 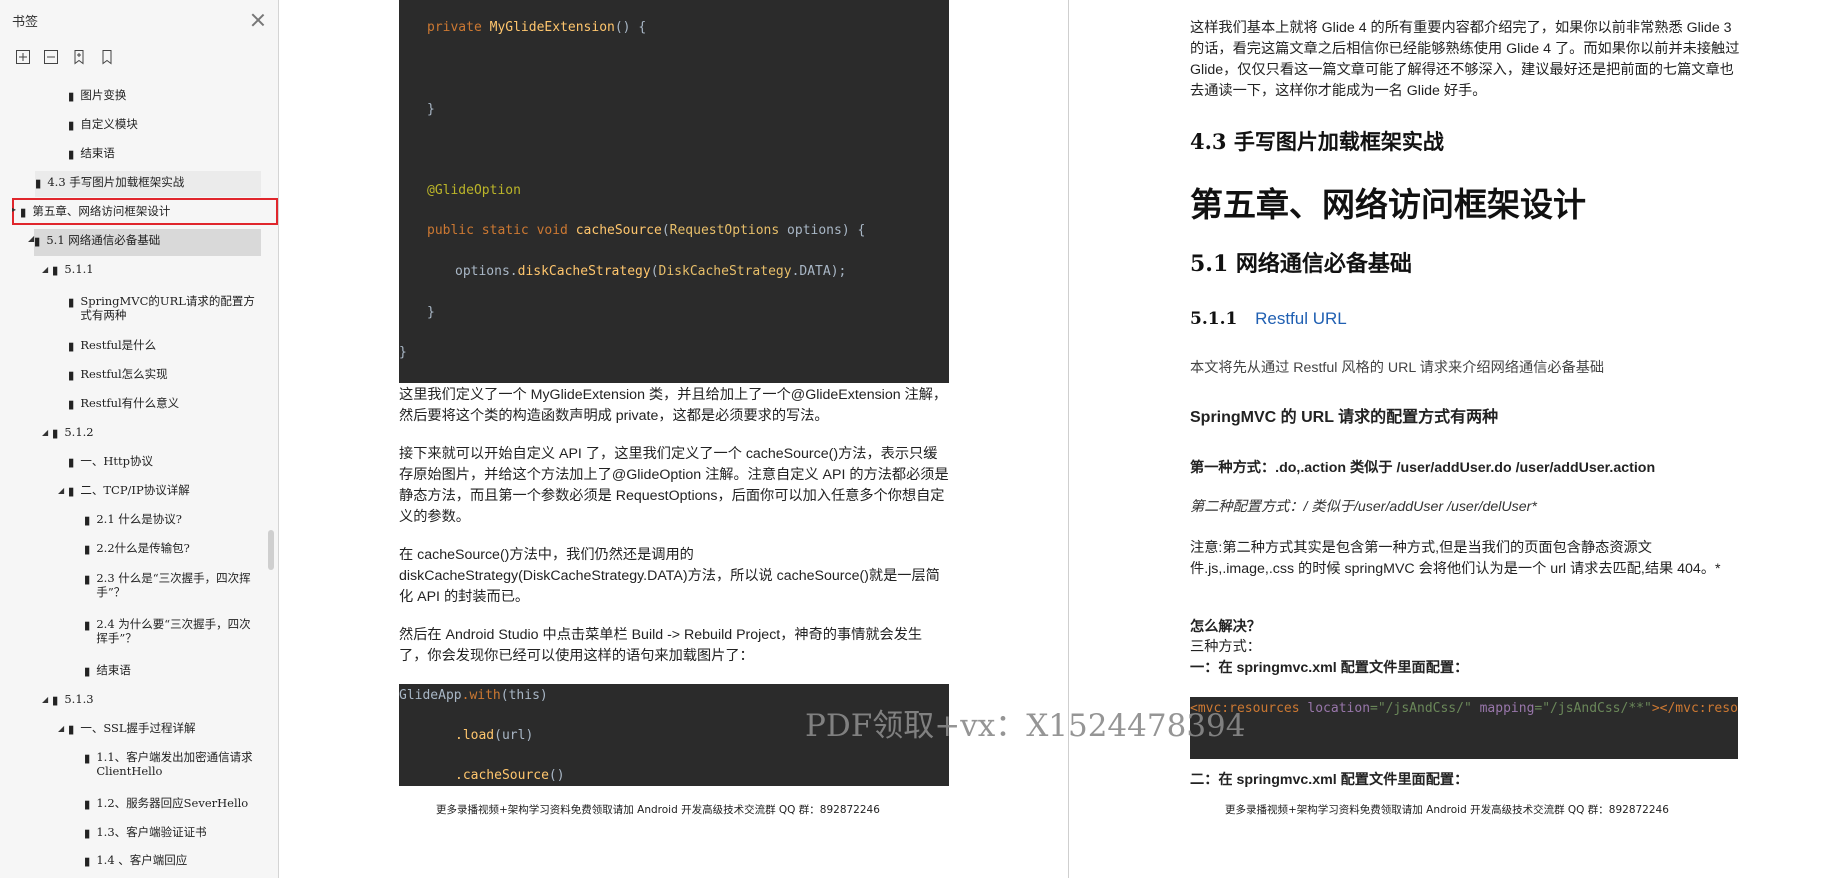 I want to click on tree-item: ▮ 2.1 什么是协议?, so click(x=175, y=519).